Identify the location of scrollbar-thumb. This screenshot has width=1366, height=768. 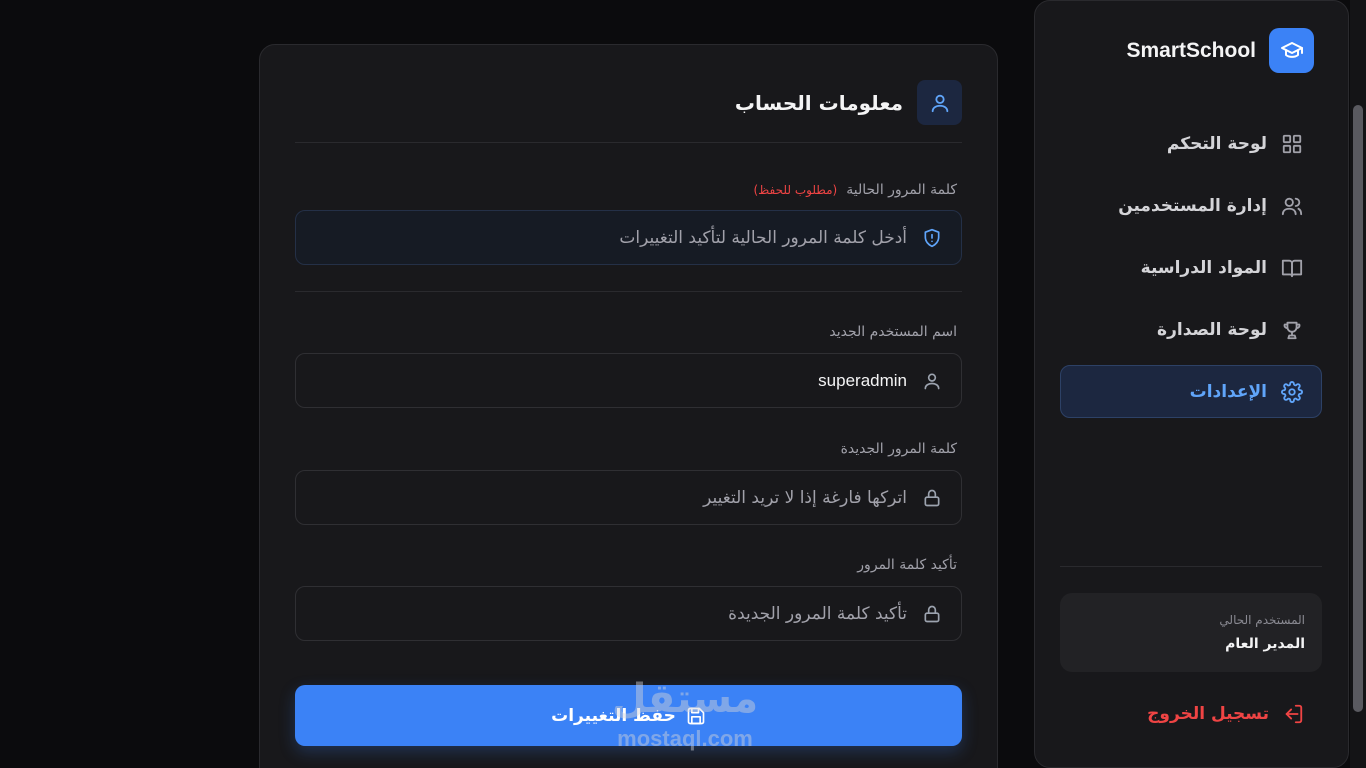
(1358, 408).